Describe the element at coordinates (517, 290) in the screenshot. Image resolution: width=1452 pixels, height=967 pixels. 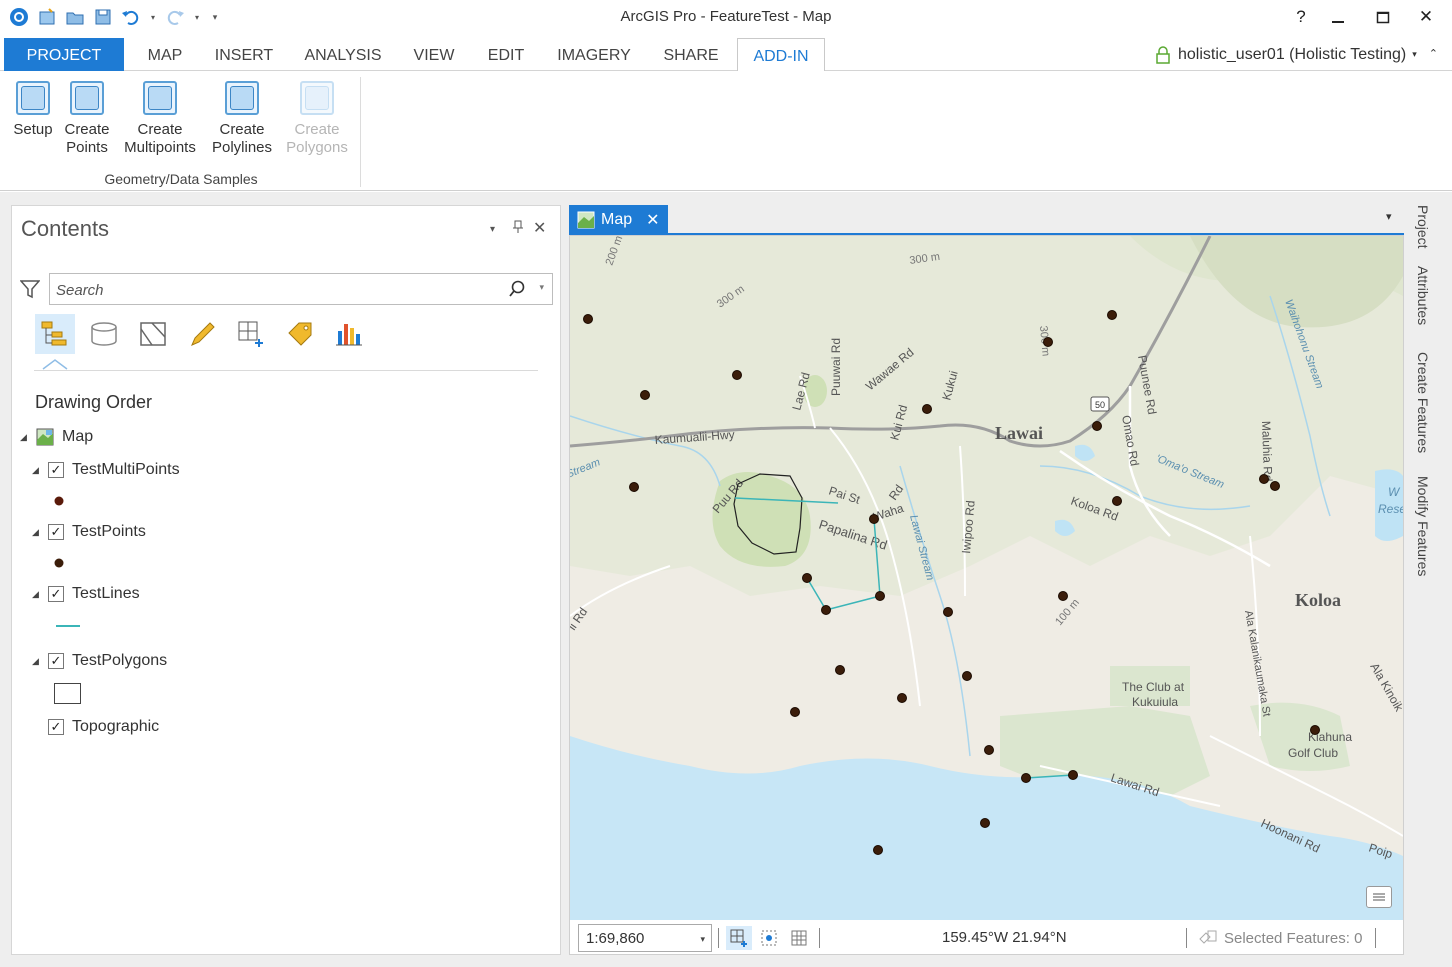
I see `search-icon` at that location.